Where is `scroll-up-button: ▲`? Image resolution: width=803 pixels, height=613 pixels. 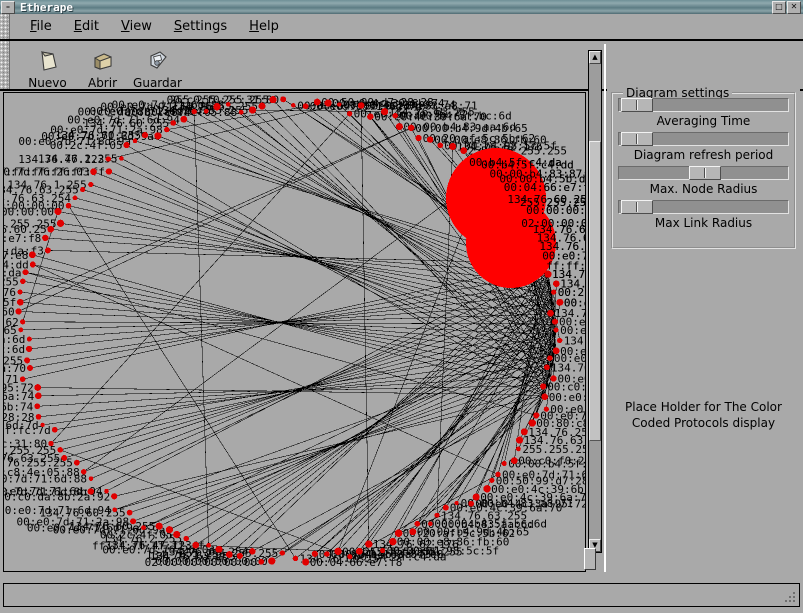 scroll-up-button: ▲ is located at coordinates (595, 57).